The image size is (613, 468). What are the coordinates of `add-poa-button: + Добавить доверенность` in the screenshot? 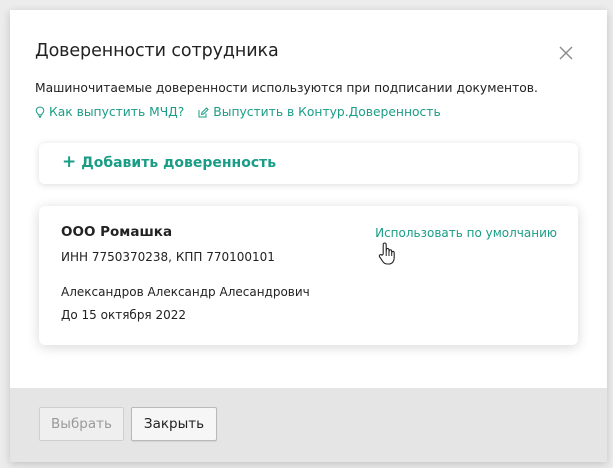 It's located at (308, 163).